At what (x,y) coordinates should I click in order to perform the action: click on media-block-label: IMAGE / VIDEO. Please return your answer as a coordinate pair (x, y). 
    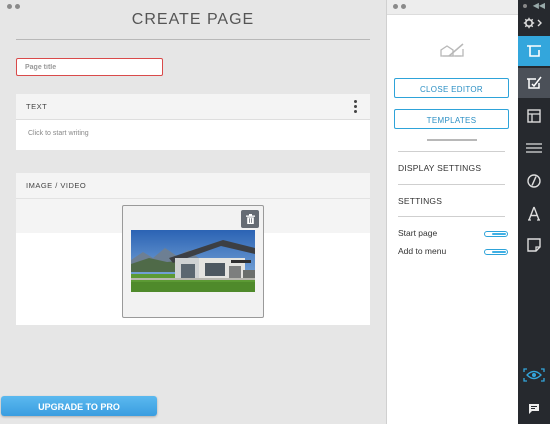
    Looking at the image, I should click on (56, 185).